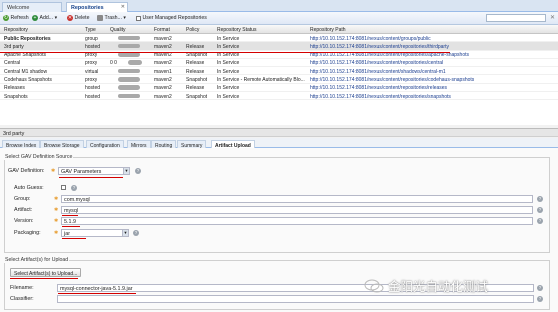  I want to click on tab-browse-storage: Browse Storage, so click(62, 144).